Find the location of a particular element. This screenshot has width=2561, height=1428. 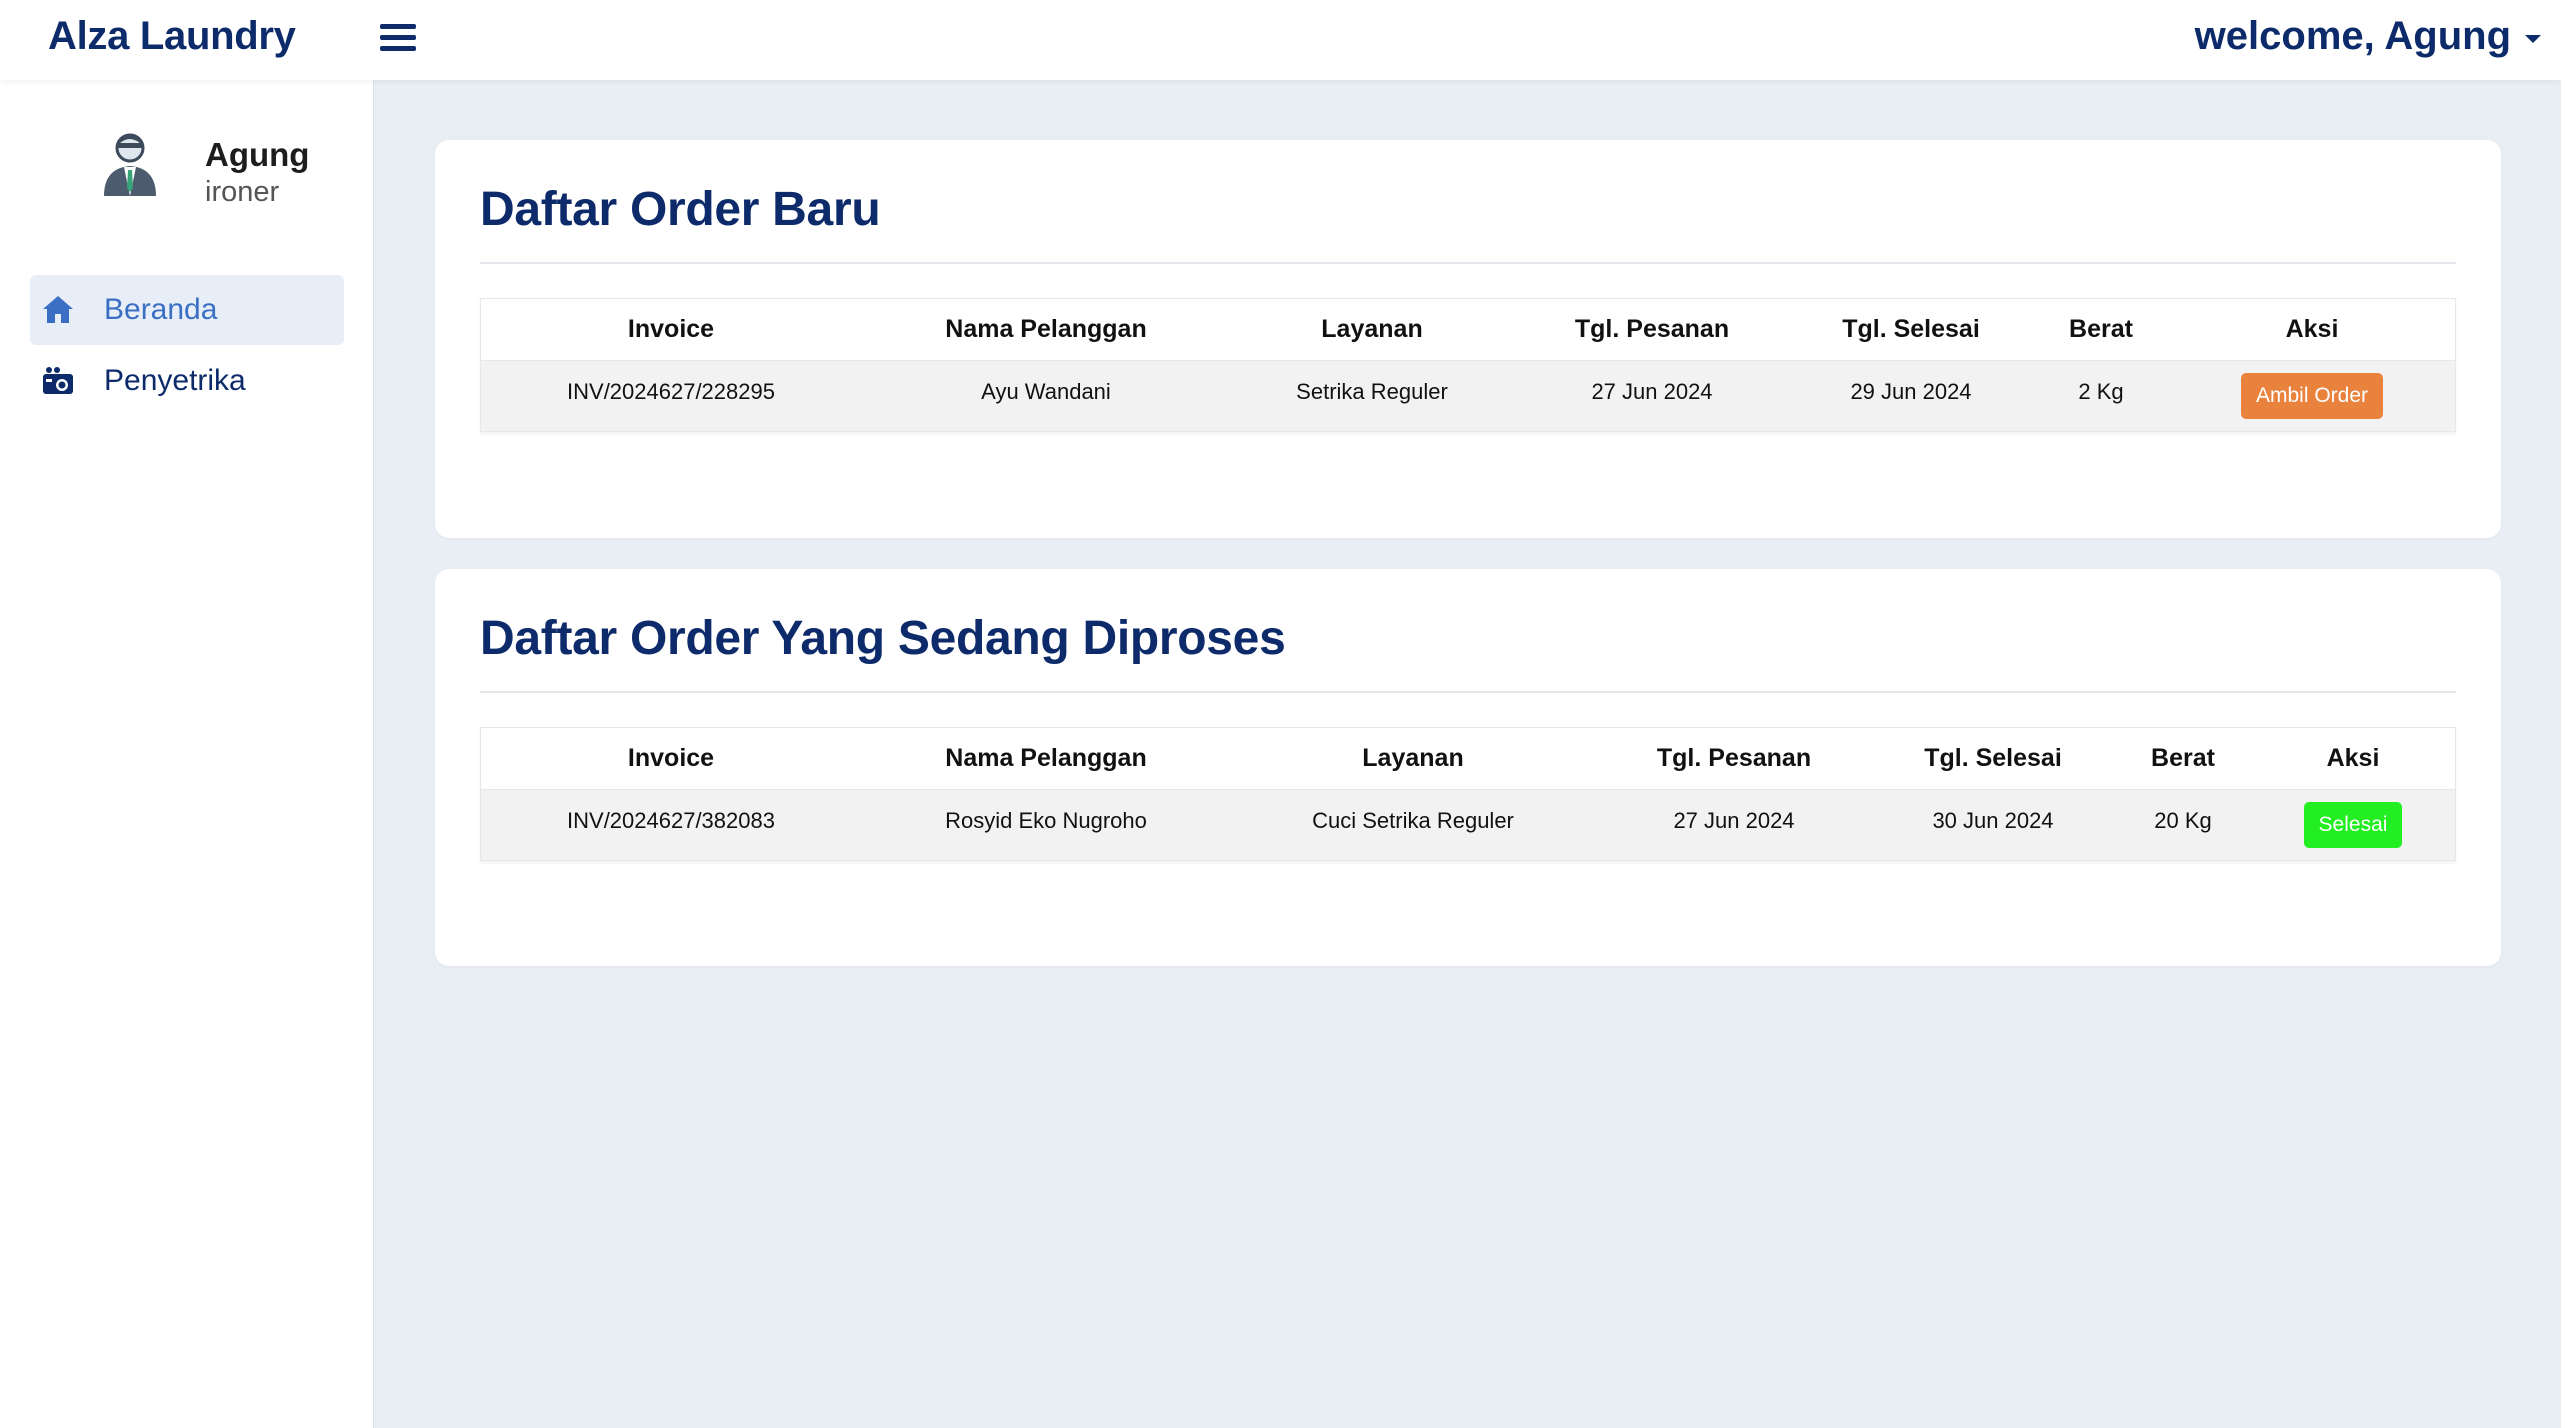

menu-toggle-icon is located at coordinates (398, 38).